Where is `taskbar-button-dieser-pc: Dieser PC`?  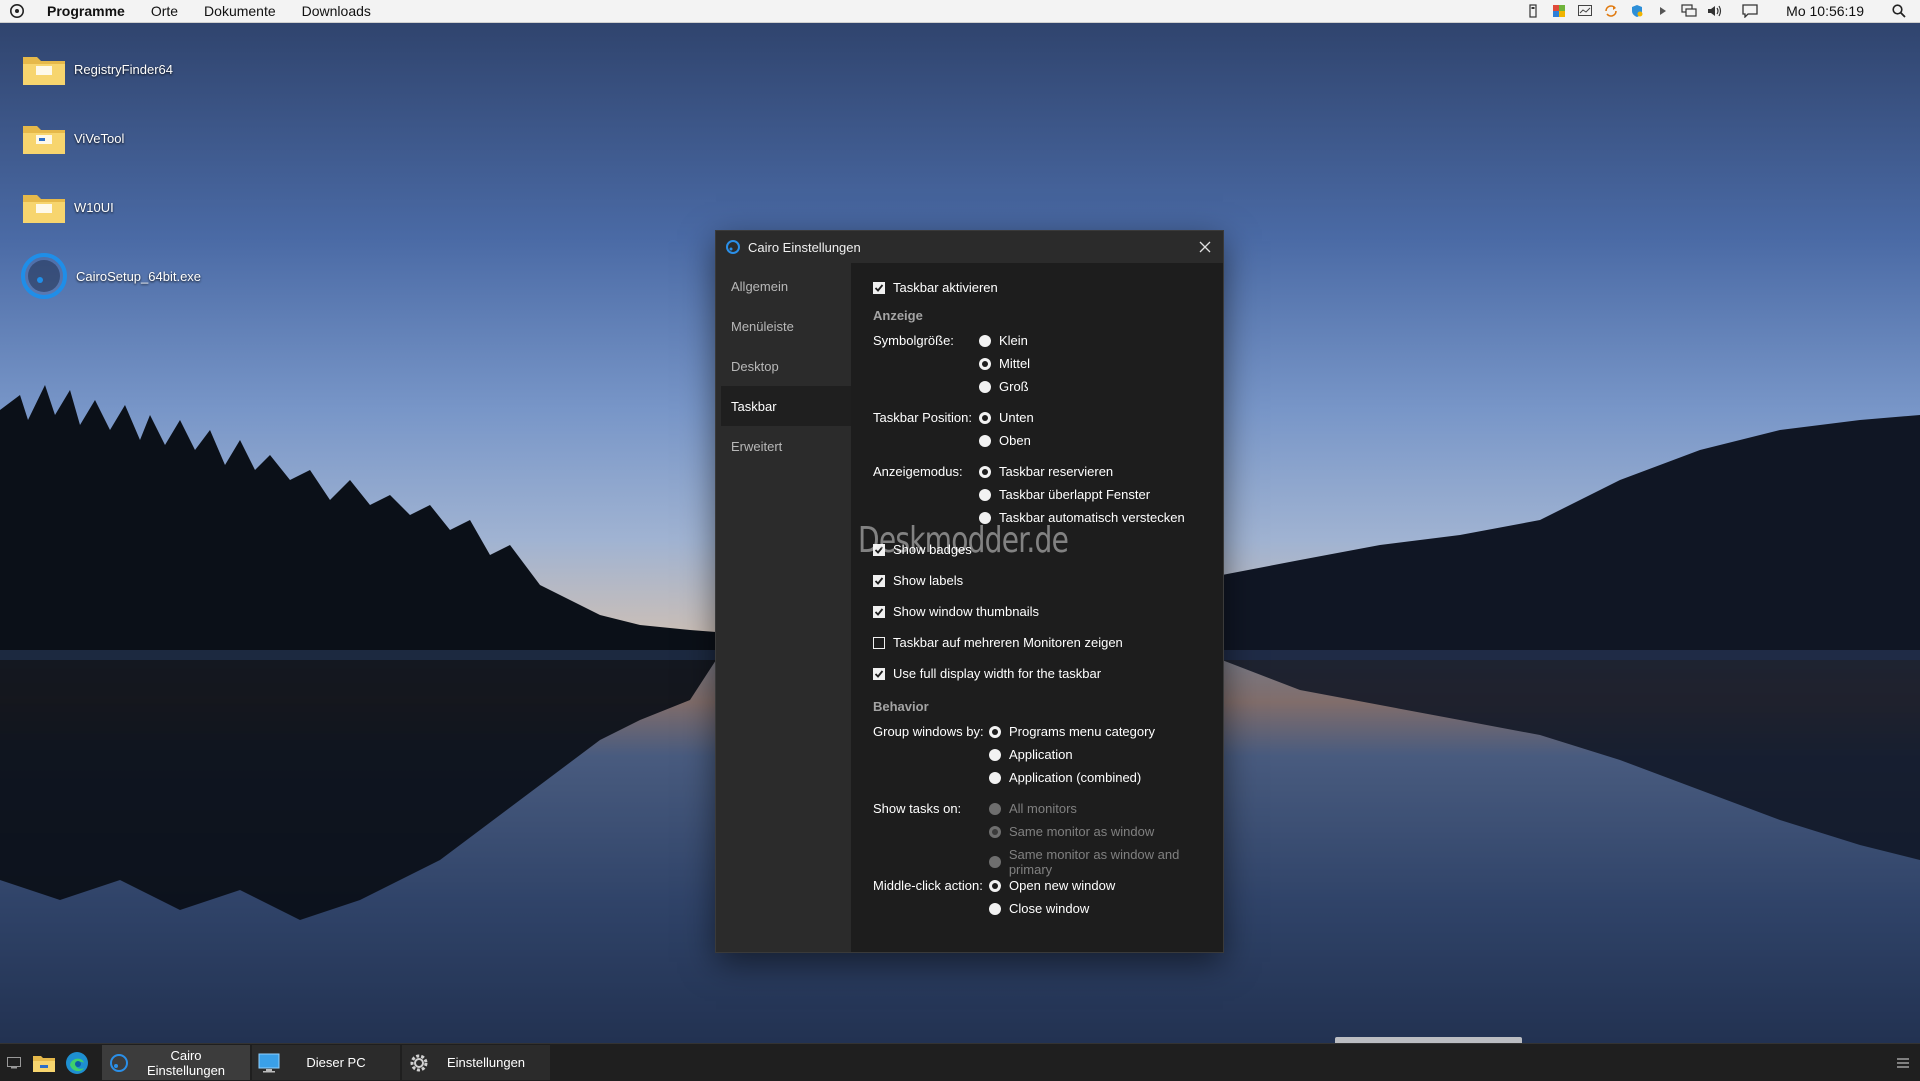 taskbar-button-dieser-pc: Dieser PC is located at coordinates (326, 1062).